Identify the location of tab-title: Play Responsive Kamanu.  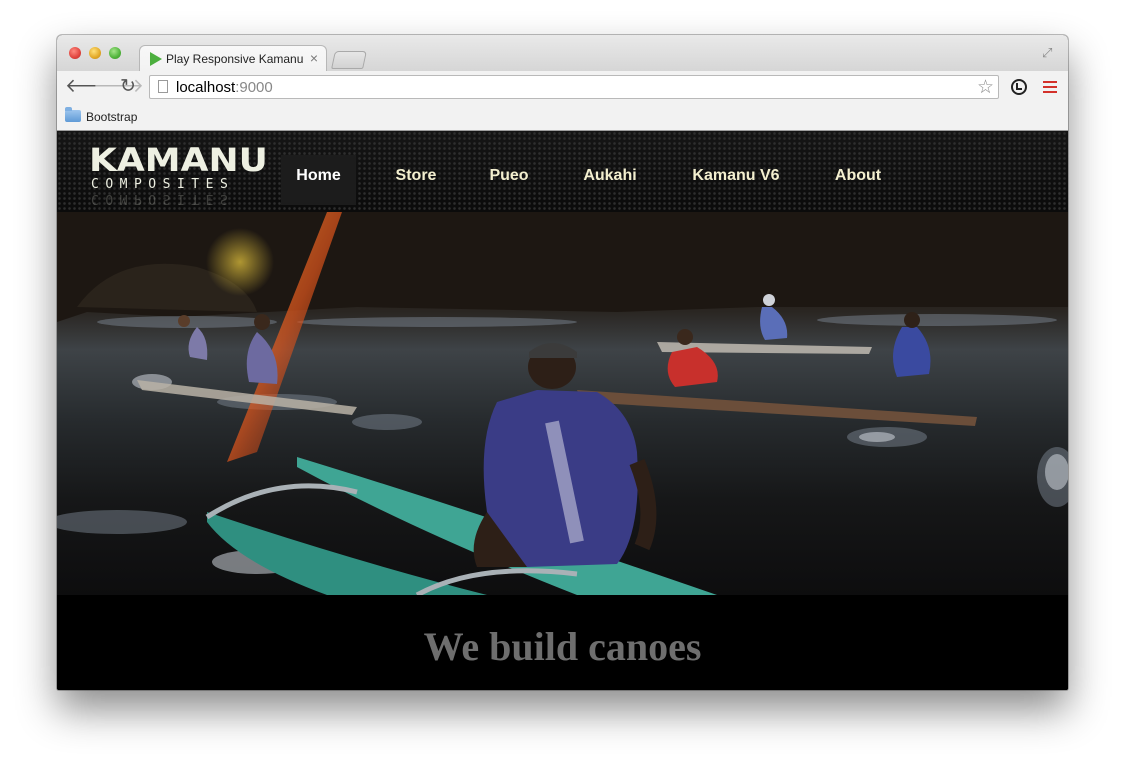
(235, 59).